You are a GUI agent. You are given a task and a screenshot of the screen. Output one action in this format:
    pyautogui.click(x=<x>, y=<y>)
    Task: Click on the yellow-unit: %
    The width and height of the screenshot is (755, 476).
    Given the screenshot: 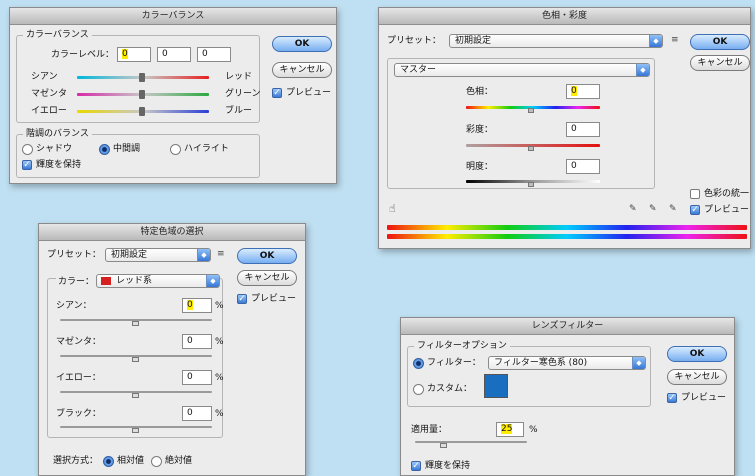 What is the action you would take?
    pyautogui.click(x=219, y=378)
    